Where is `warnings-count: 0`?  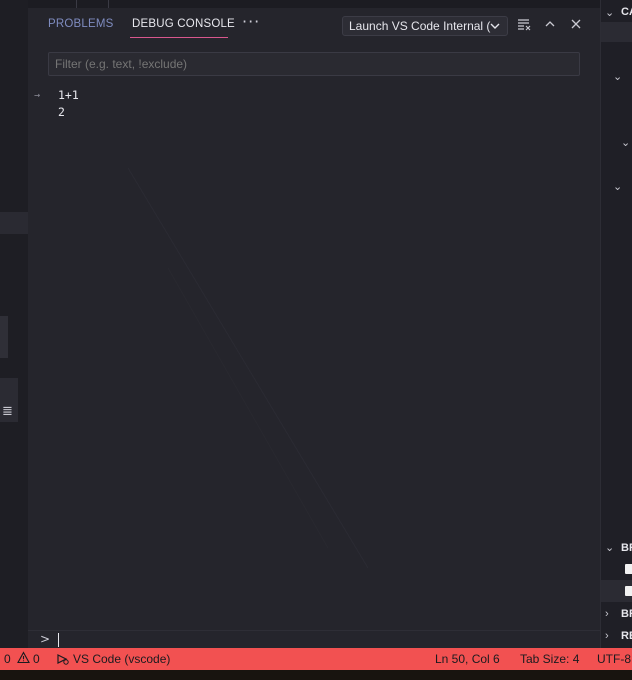
warnings-count: 0 is located at coordinates (36, 659).